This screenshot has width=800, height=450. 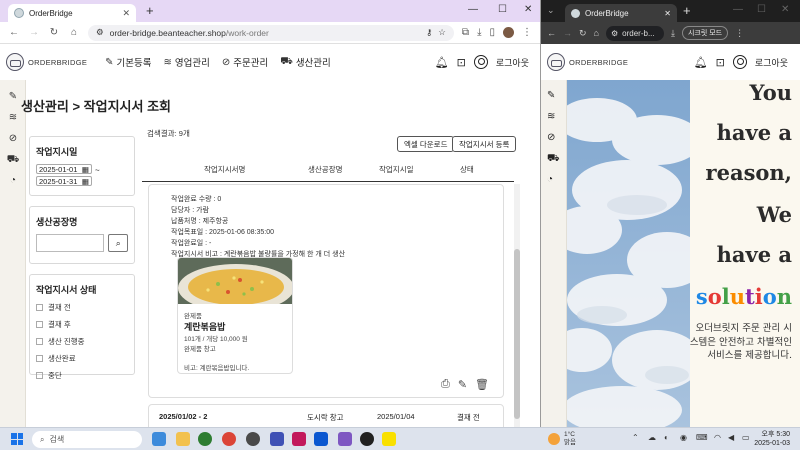 I want to click on nav-orders: ⊘ 주문관리, so click(x=245, y=62).